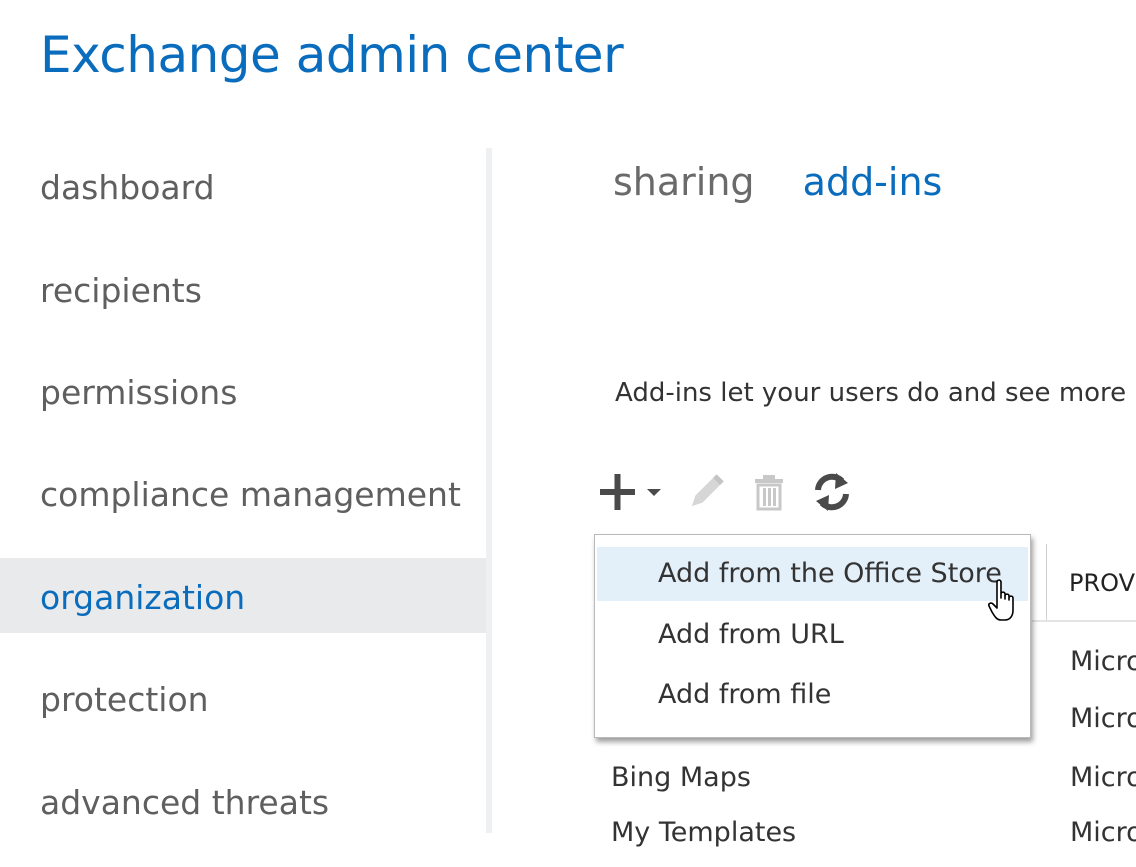  Describe the element at coordinates (619, 492) in the screenshot. I see `add-icon` at that location.